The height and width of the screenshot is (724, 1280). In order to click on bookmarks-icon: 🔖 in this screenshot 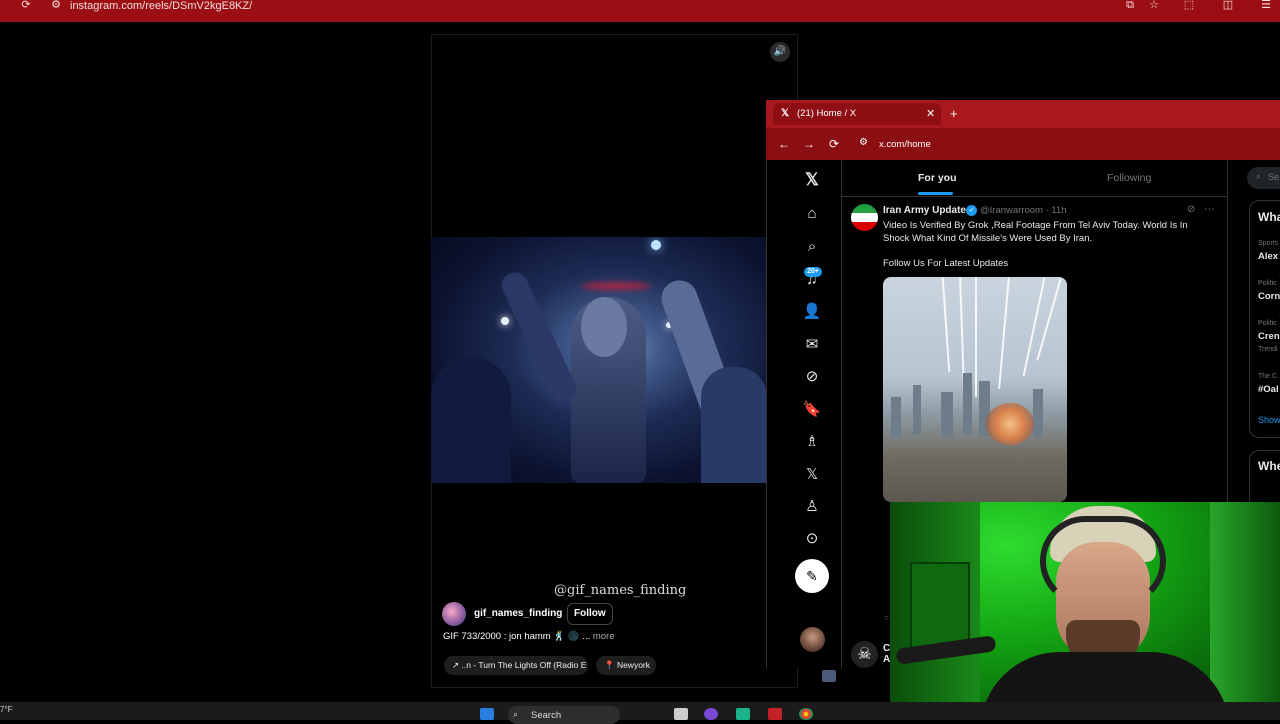, I will do `click(812, 410)`.